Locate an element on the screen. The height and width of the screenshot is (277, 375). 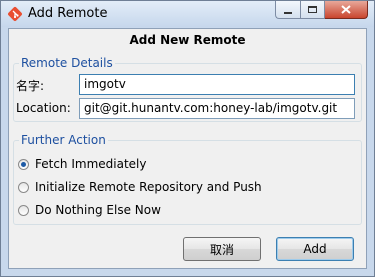
title-bar: Add Remote is located at coordinates (187, 14).